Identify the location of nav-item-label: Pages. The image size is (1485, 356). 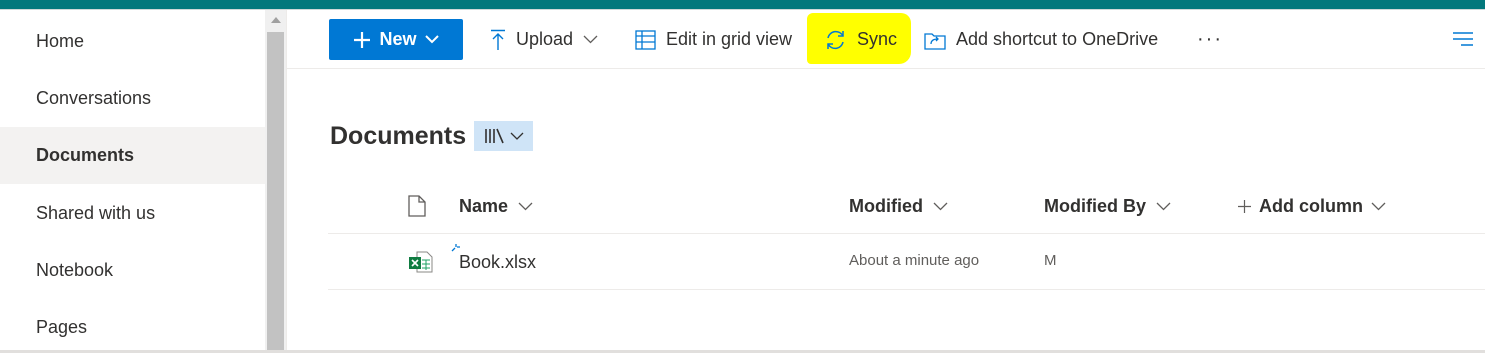
(62, 327).